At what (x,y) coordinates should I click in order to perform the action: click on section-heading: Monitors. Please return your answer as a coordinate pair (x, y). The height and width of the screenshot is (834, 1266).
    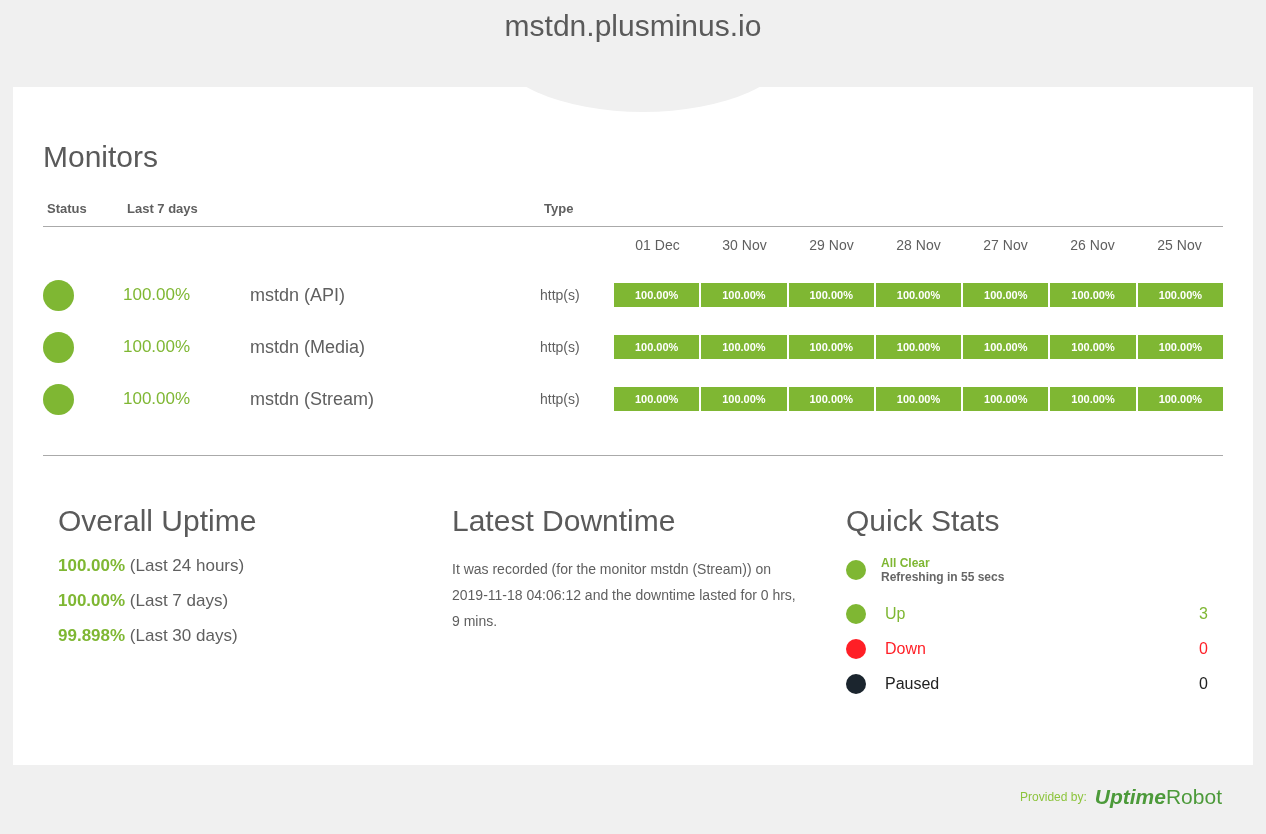
    Looking at the image, I should click on (101, 157).